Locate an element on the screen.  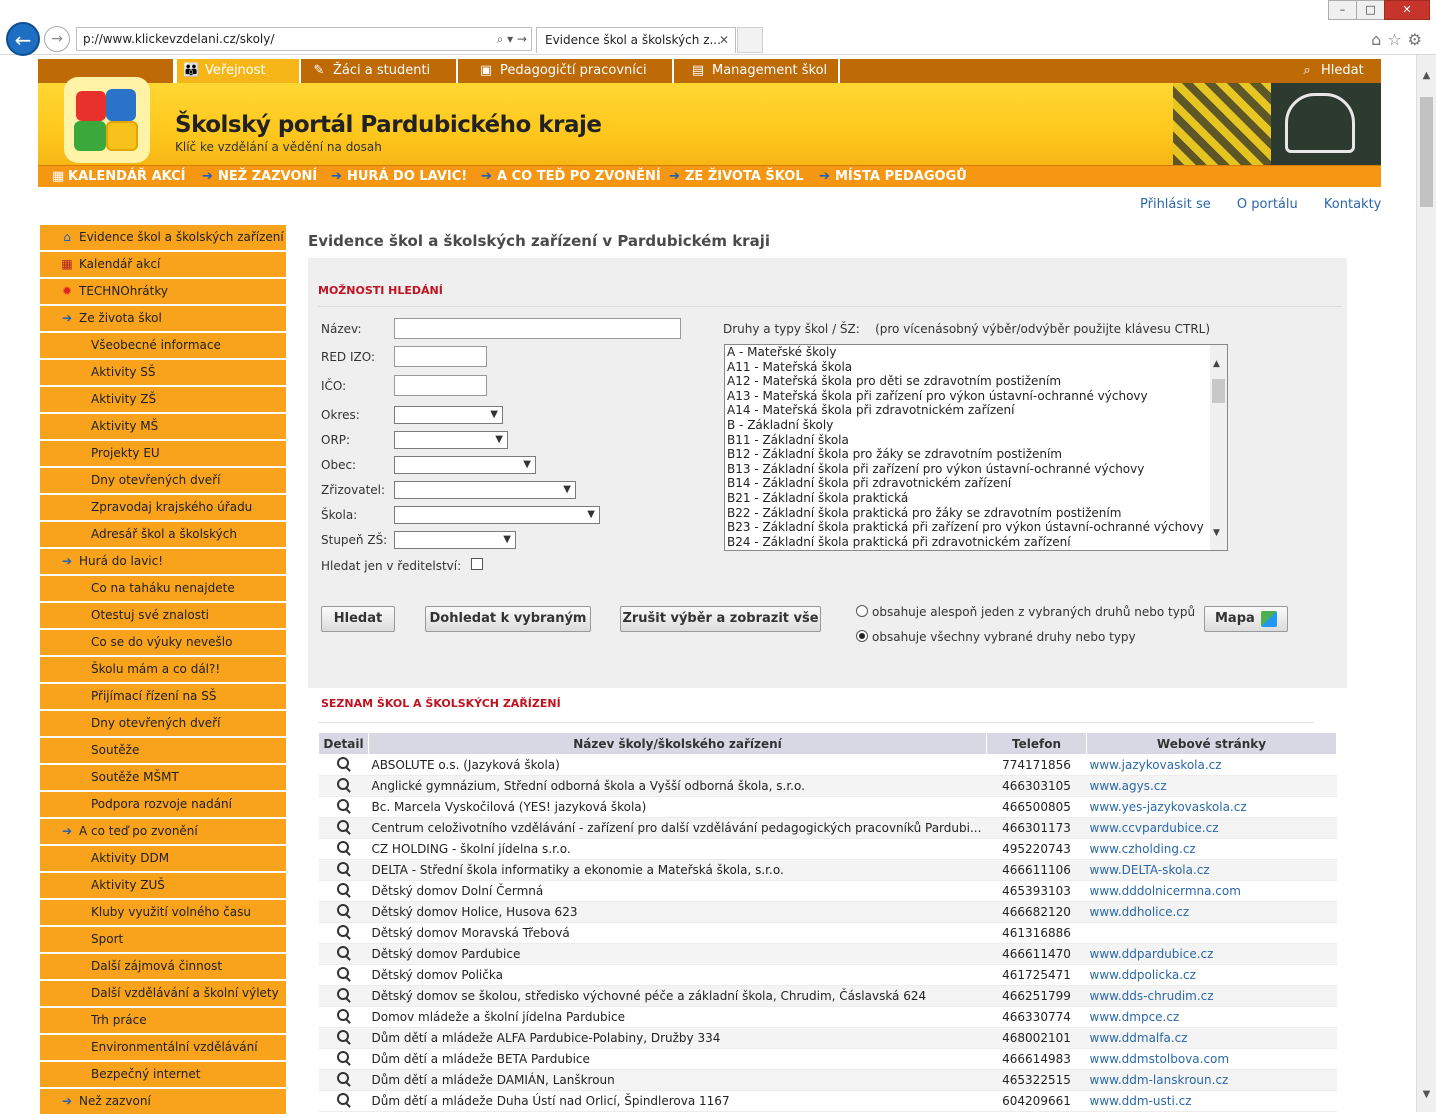
sidebar-item: Co se do výuky nevešlo is located at coordinates (163, 642).